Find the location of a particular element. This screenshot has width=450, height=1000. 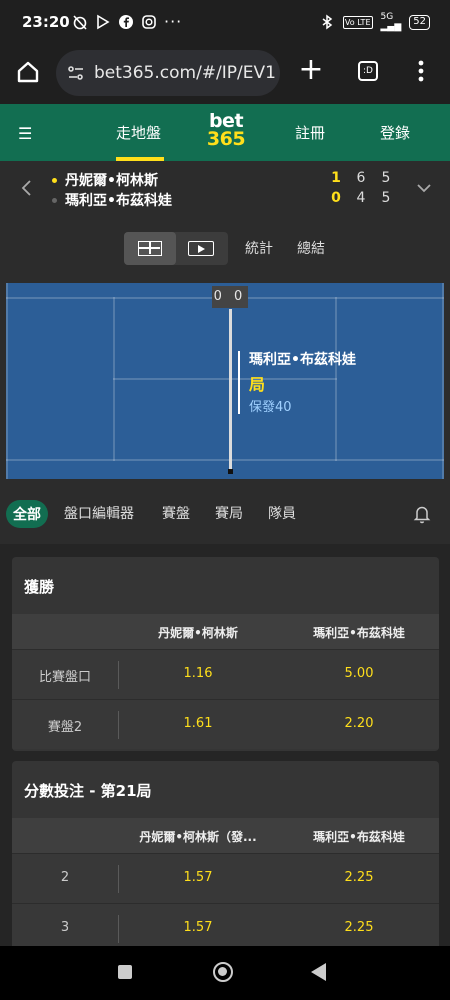

market-column-headers: 丹妮爾•柯林斯 瑪利亞•布茲科娃 is located at coordinates (225, 631).